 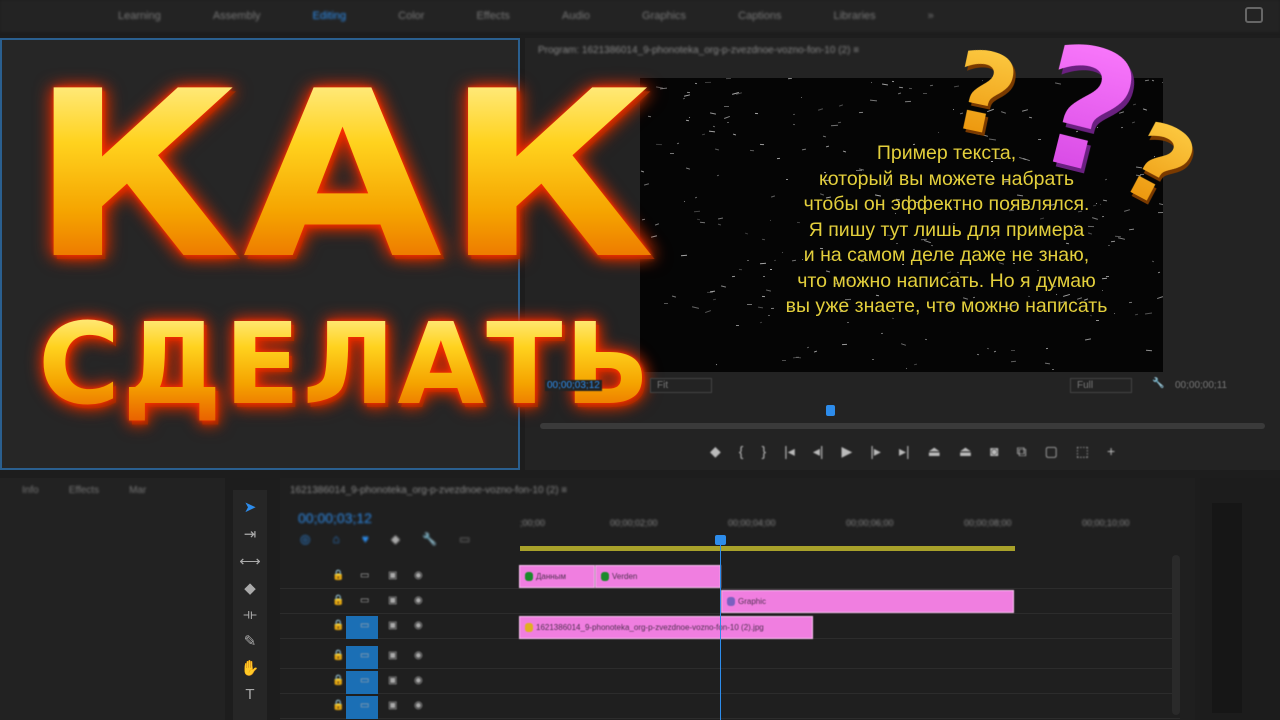 I want to click on fit-dropdown: Fit, so click(x=681, y=385).